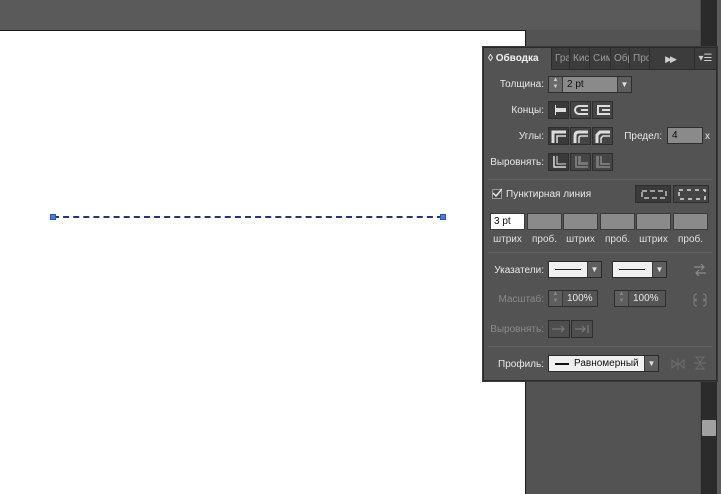  I want to click on dash-1-field: 3 pt, so click(507, 221).